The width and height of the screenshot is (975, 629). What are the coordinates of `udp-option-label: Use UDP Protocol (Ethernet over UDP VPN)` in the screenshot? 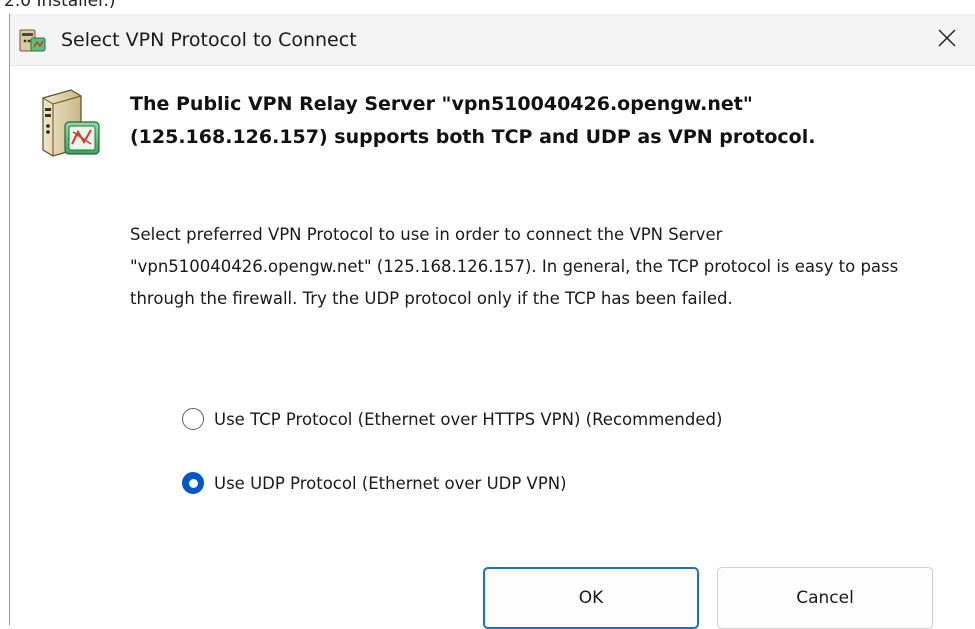 It's located at (390, 483).